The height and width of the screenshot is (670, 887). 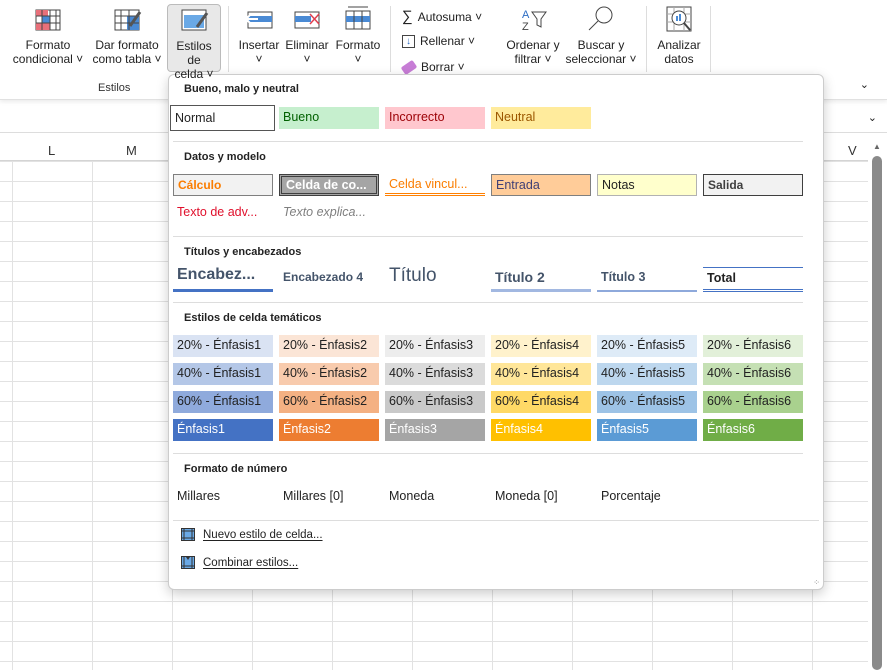 What do you see at coordinates (600, 18) in the screenshot?
I see `search-icon` at bounding box center [600, 18].